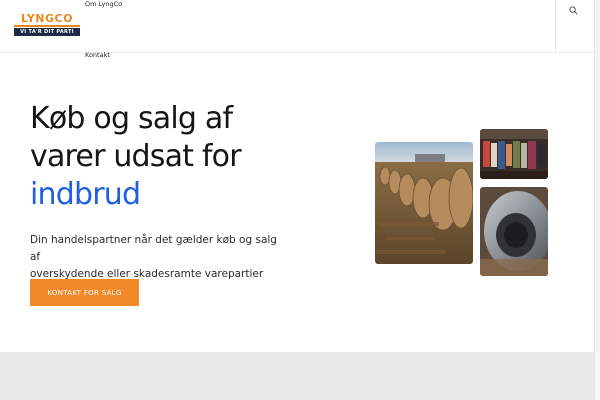  I want to click on page-scrollbar, so click(597, 200).